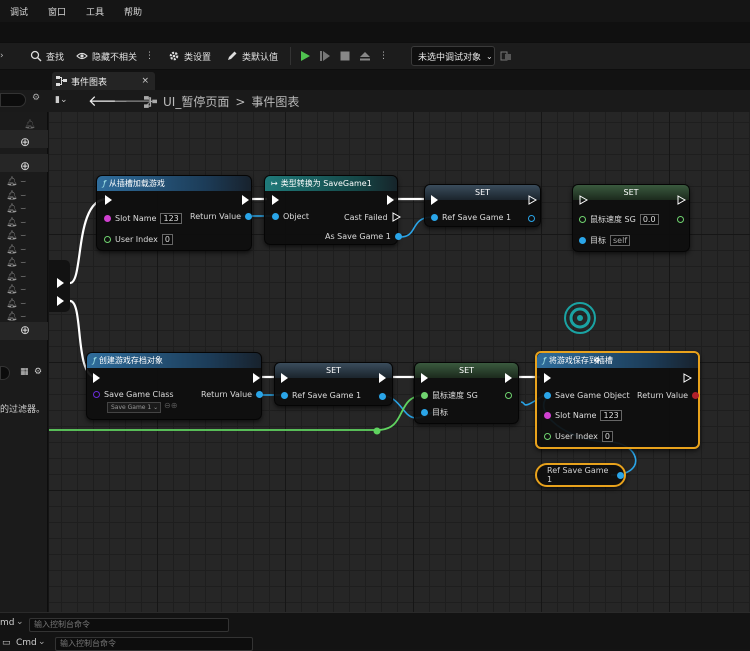 The height and width of the screenshot is (651, 750). I want to click on object-pin: Object, so click(290, 216).